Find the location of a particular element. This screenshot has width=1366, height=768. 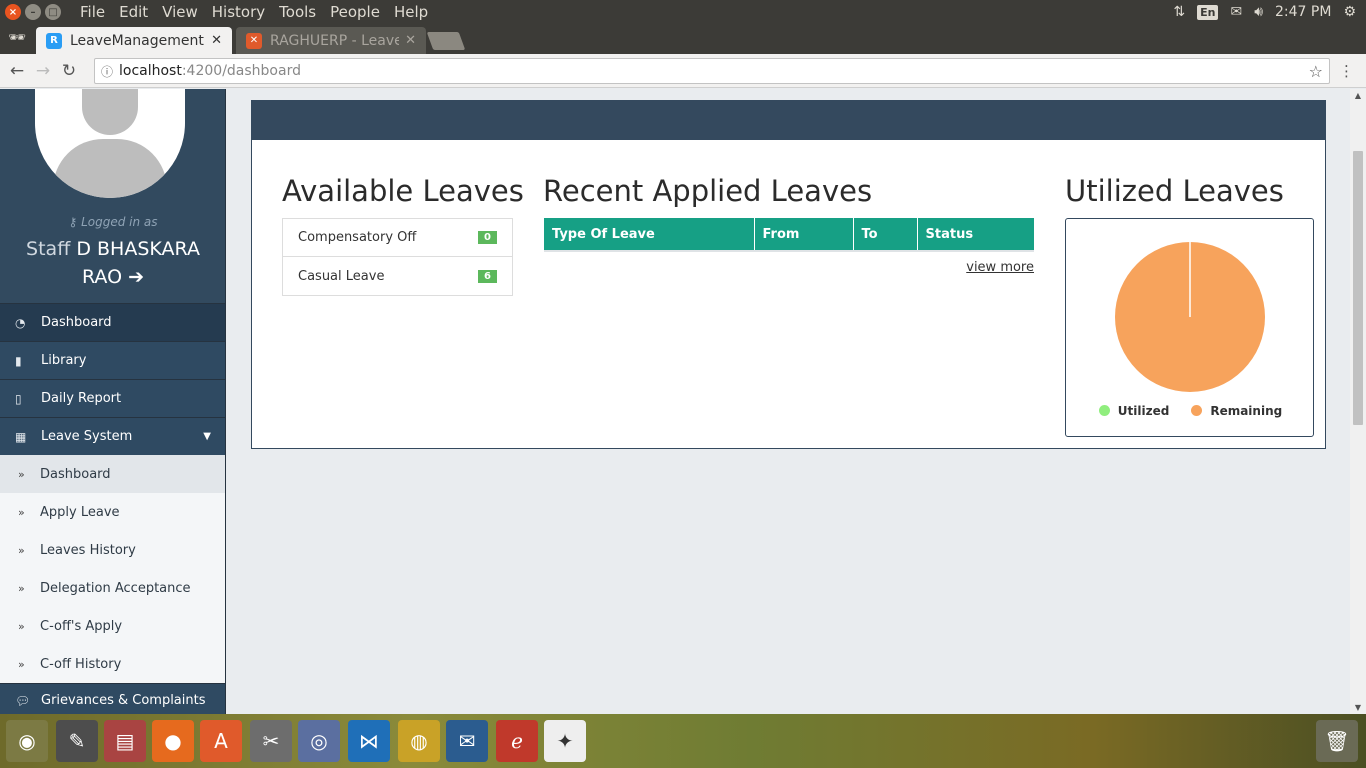

file-manager-icon: ▤ is located at coordinates (125, 741).